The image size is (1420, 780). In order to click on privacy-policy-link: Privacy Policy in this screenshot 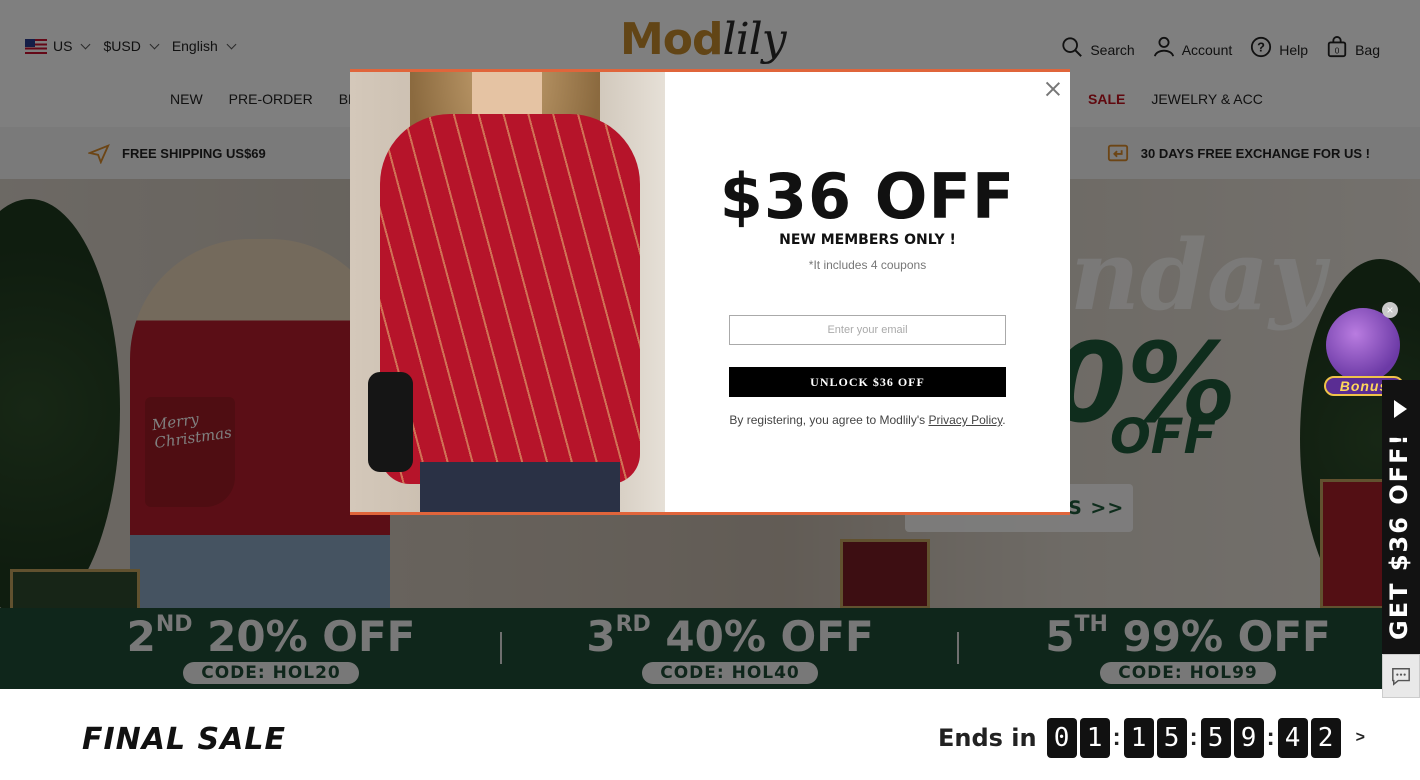, I will do `click(965, 420)`.